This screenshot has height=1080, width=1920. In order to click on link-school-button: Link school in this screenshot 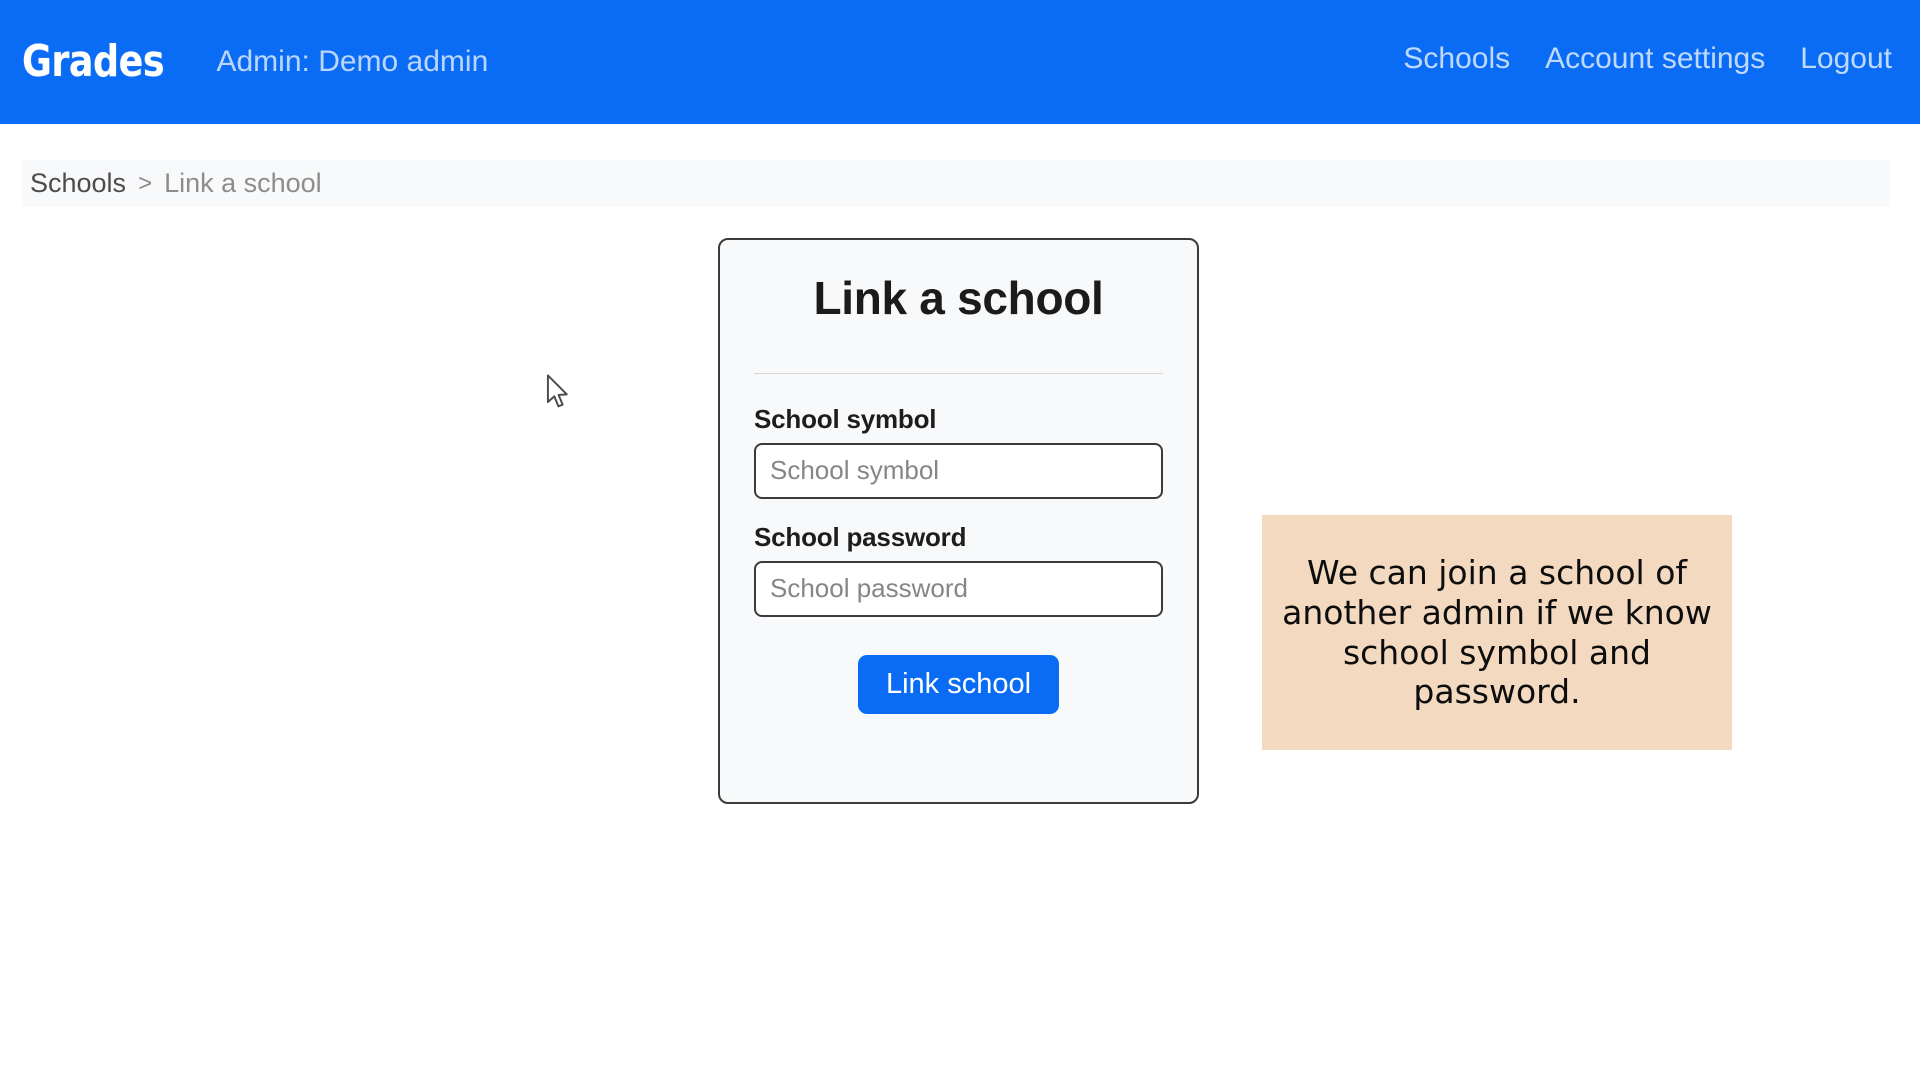, I will do `click(958, 684)`.